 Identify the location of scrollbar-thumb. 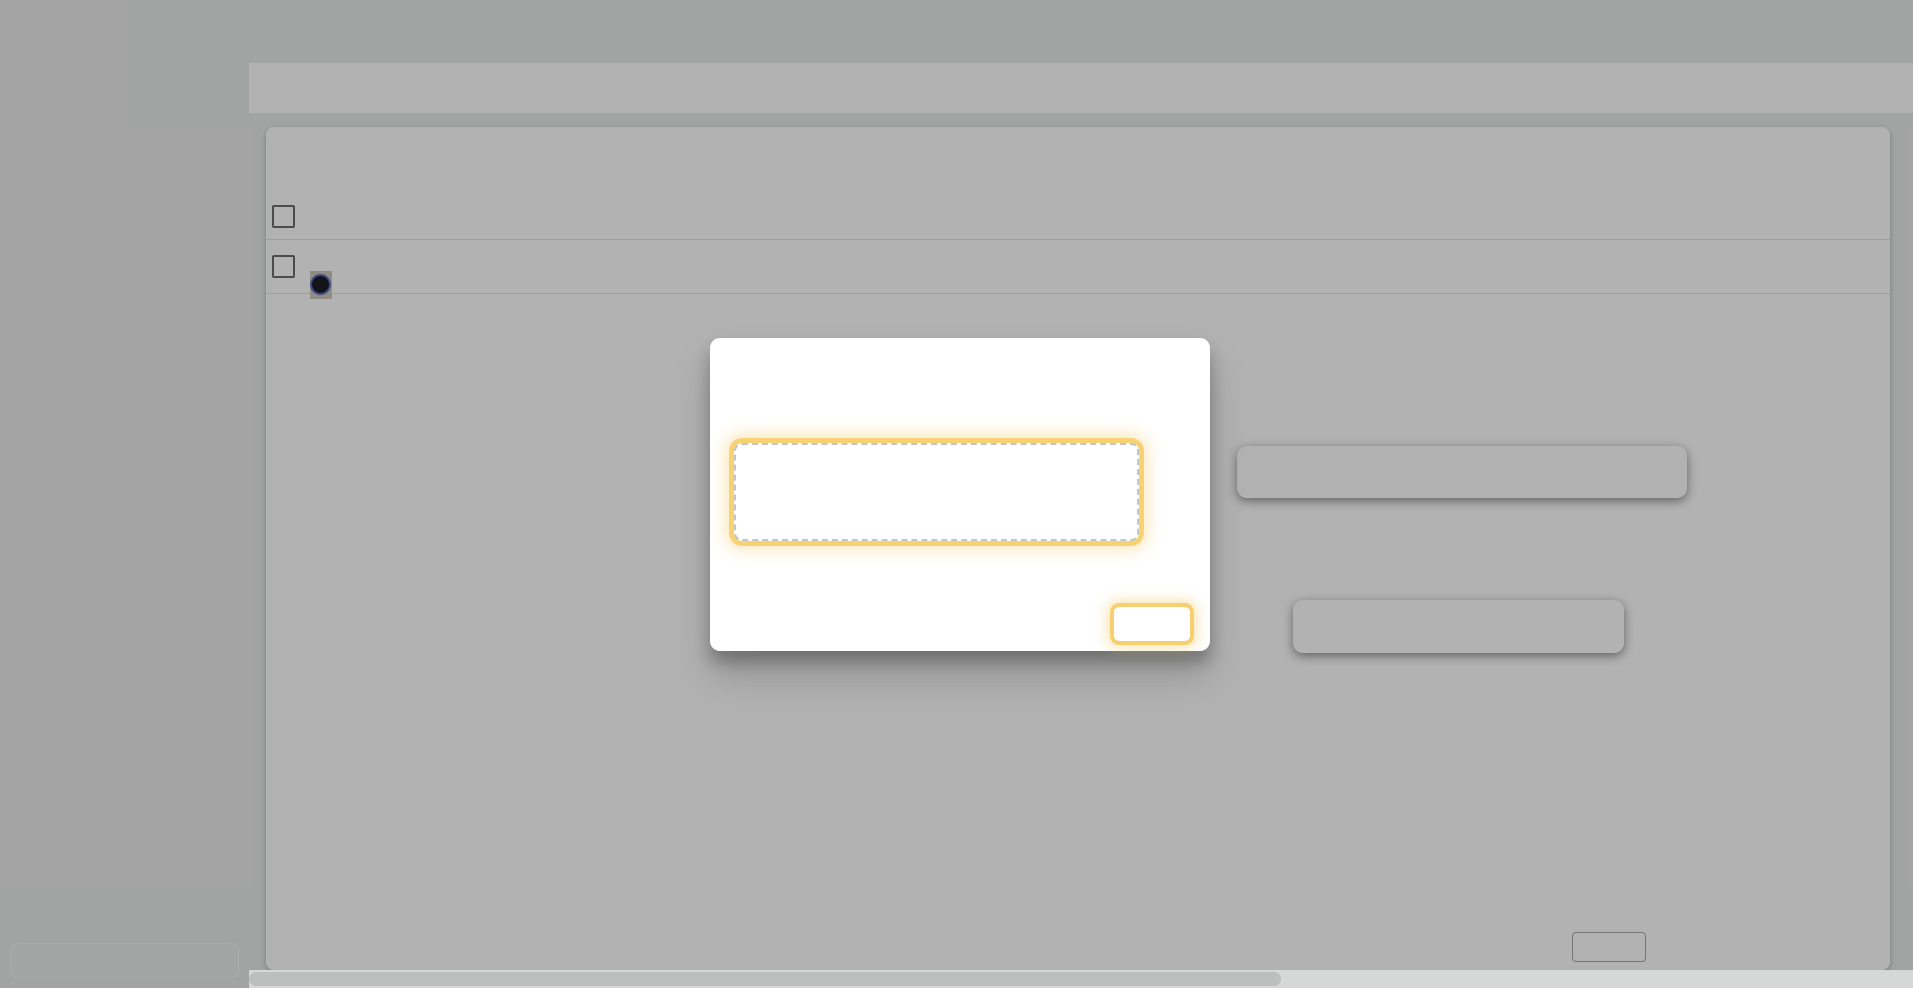
(765, 979).